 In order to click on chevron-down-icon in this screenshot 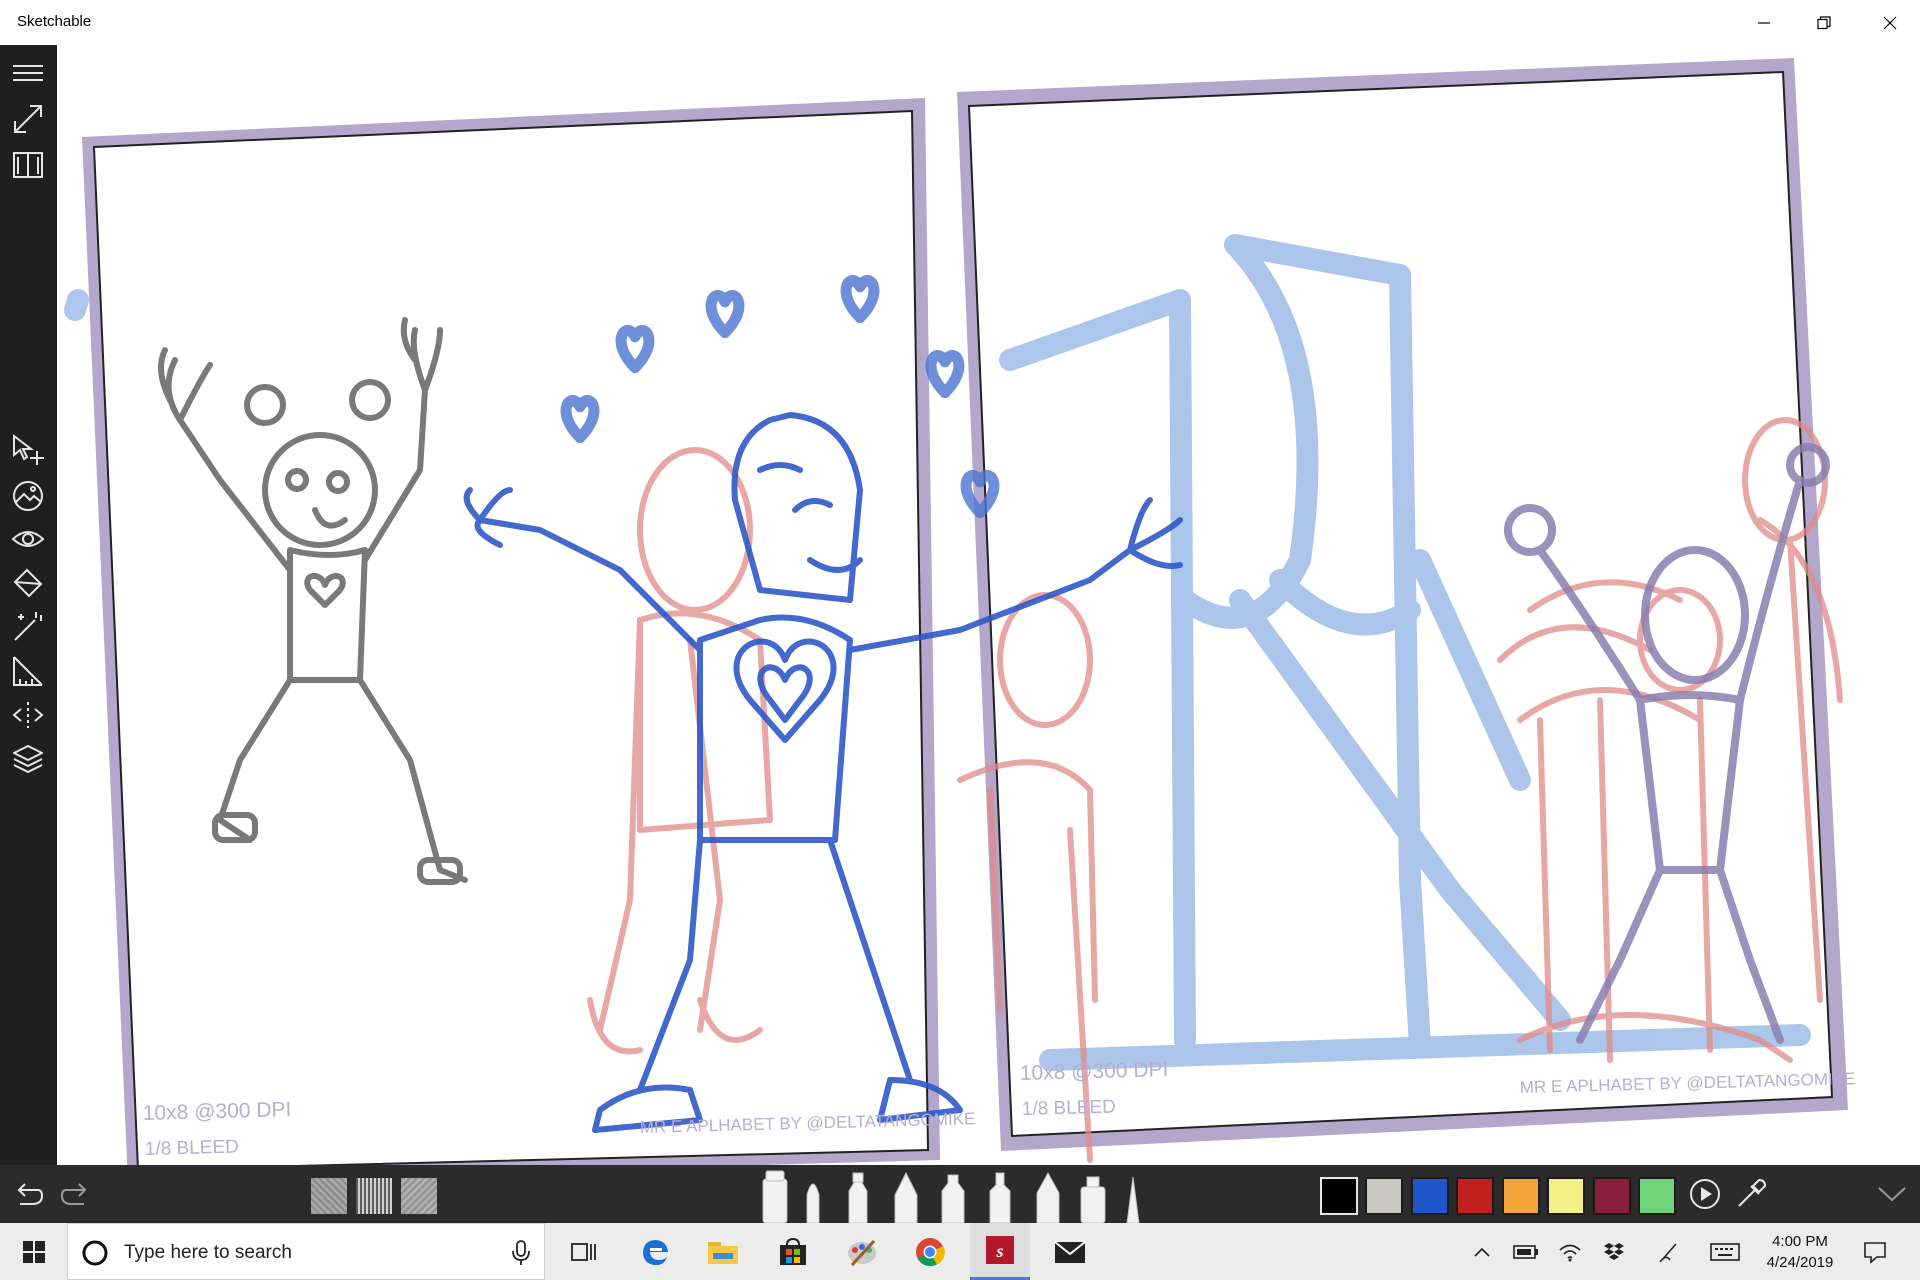, I will do `click(1892, 1194)`.